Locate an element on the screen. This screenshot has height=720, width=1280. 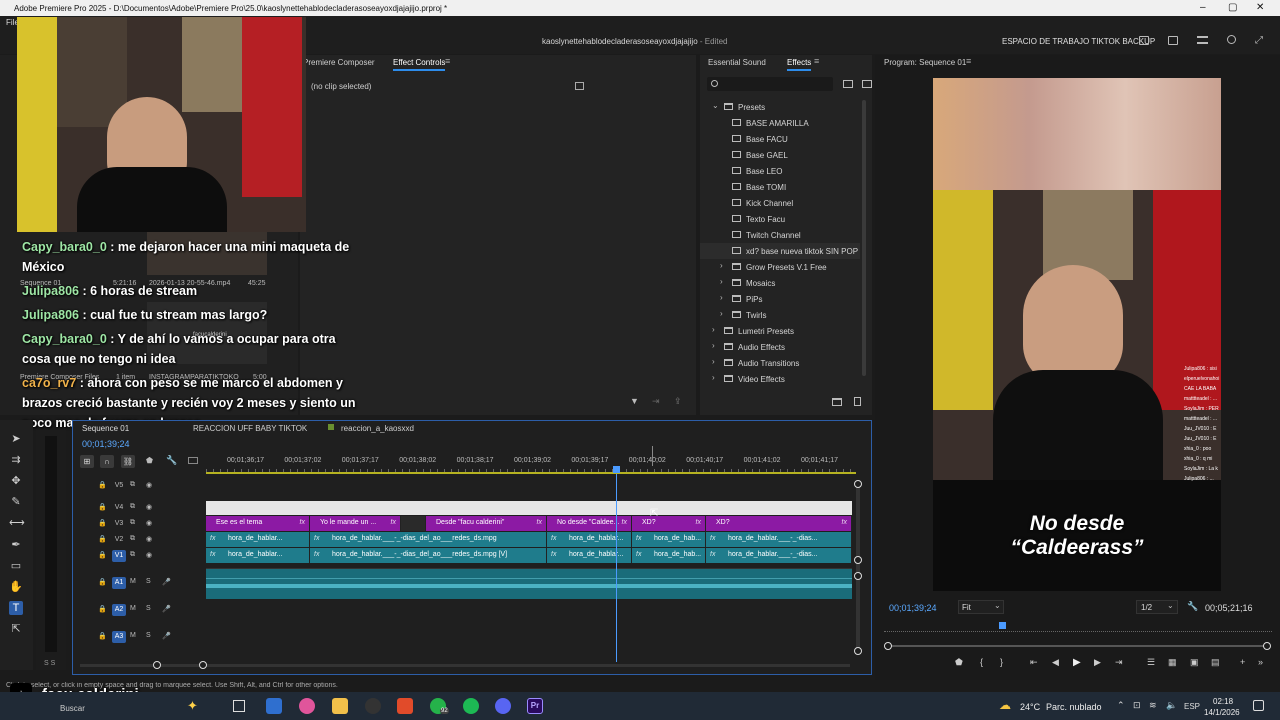
effects-tree-item: Base FACU is located at coordinates (780, 139).